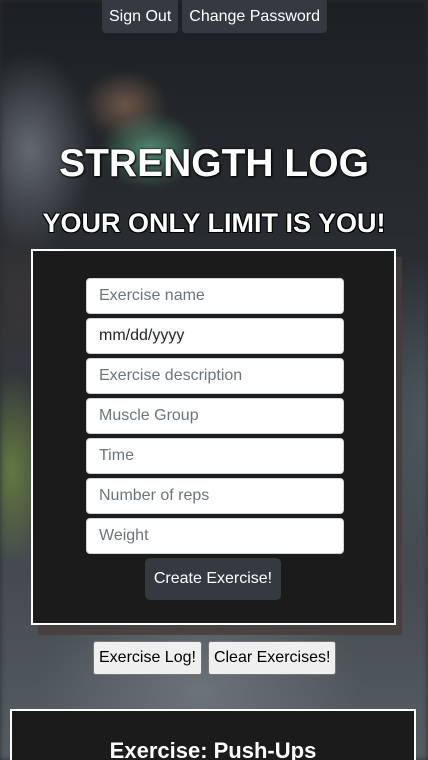  Describe the element at coordinates (215, 376) in the screenshot. I see `exercise-description-input: Exercise description` at that location.